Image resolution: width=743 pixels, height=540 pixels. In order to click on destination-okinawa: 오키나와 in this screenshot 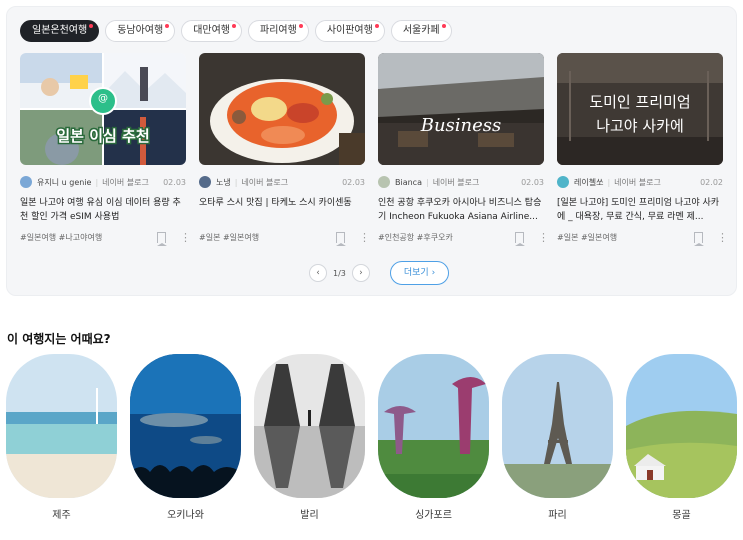, I will do `click(185, 437)`.